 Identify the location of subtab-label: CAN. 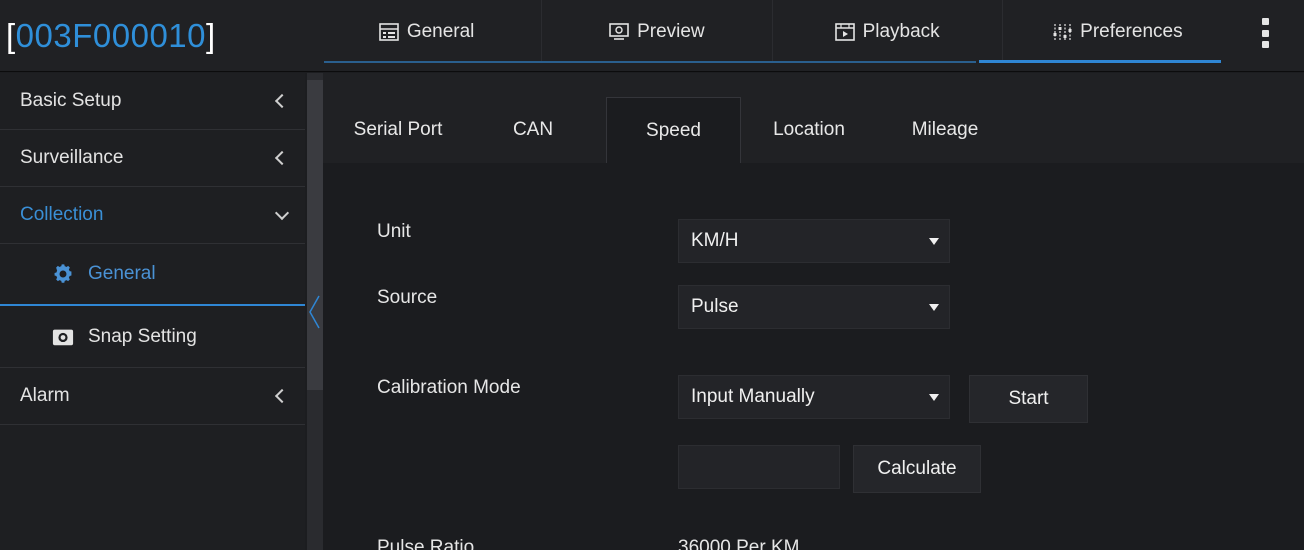
(533, 129).